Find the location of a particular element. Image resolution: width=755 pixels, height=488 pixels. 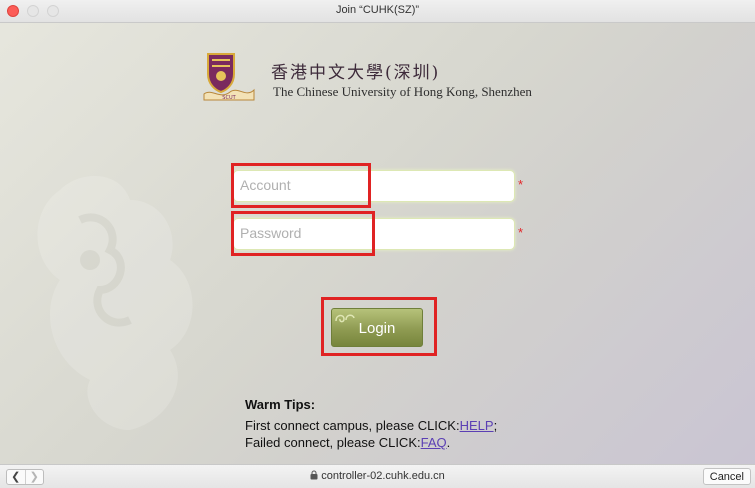

login-button-label: Login is located at coordinates (377, 328).